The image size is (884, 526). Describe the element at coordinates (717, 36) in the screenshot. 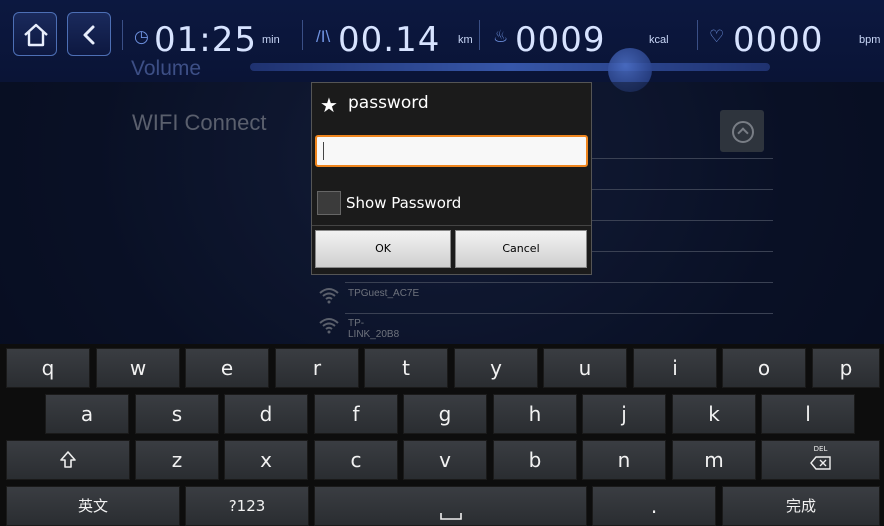

I see `heart-icon: ♡` at that location.